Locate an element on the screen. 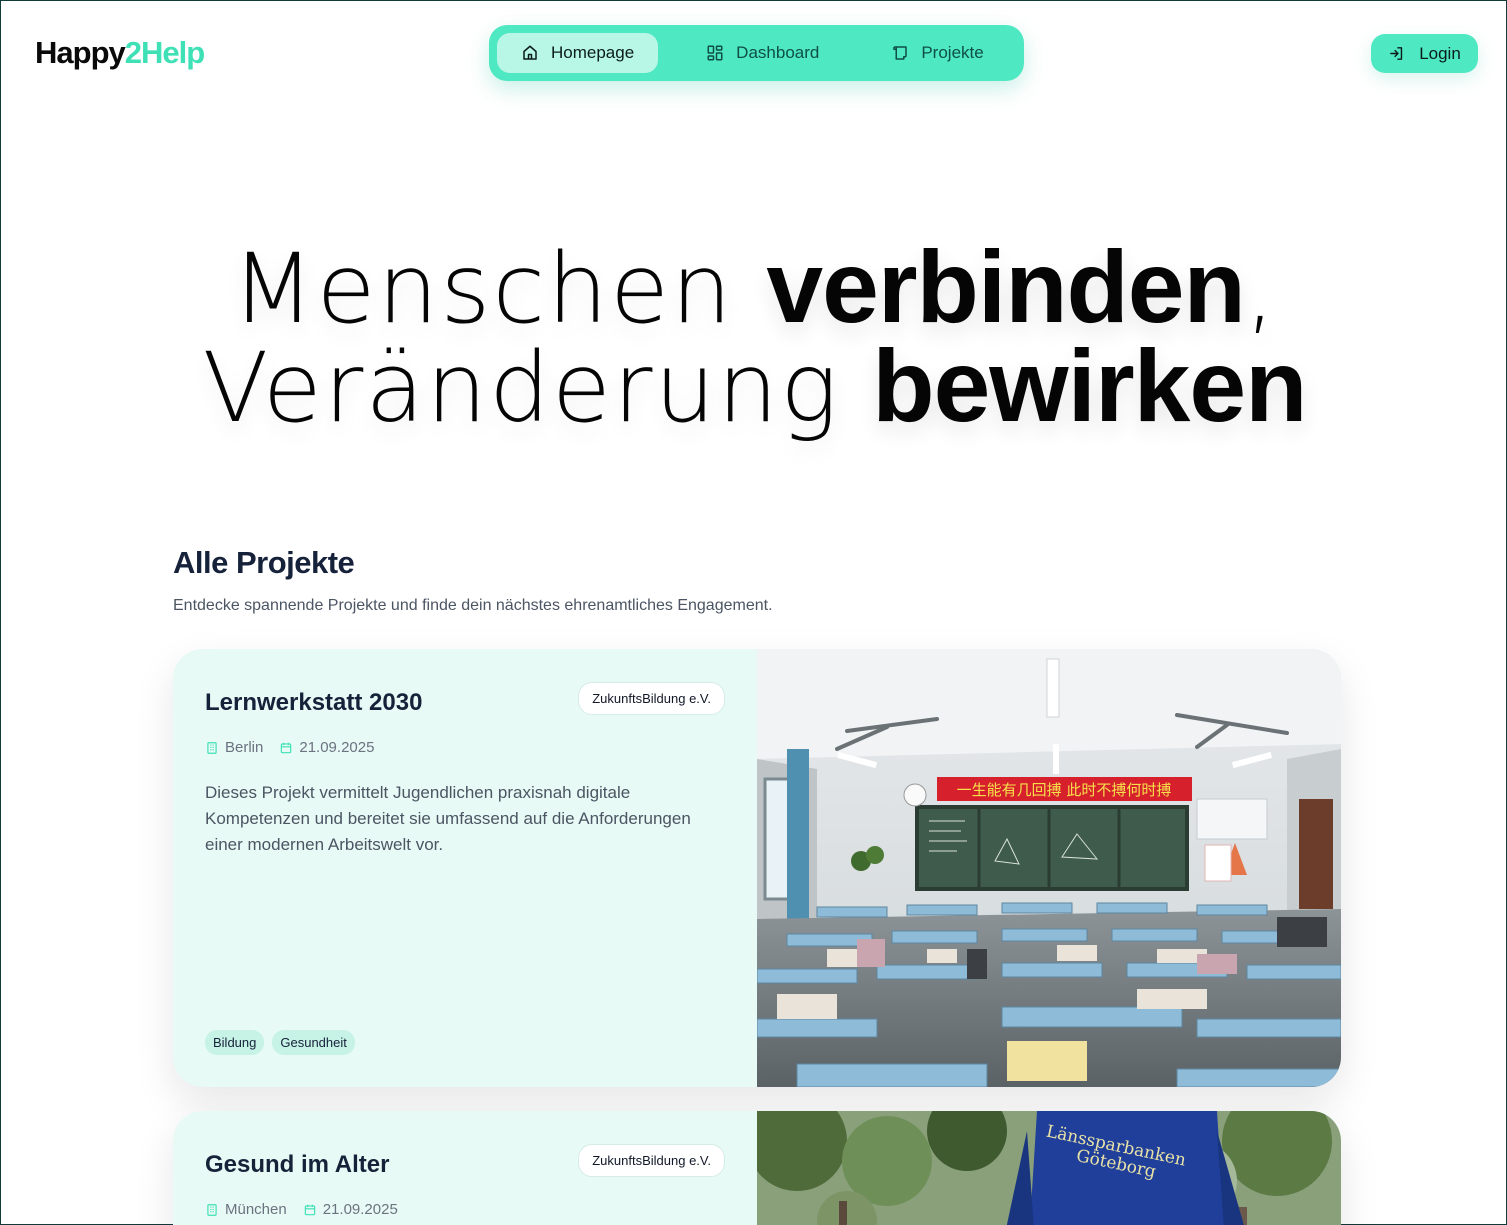 Image resolution: width=1507 pixels, height=1225 pixels. project-meta: Berlin 21.09.2025 is located at coordinates (465, 747).